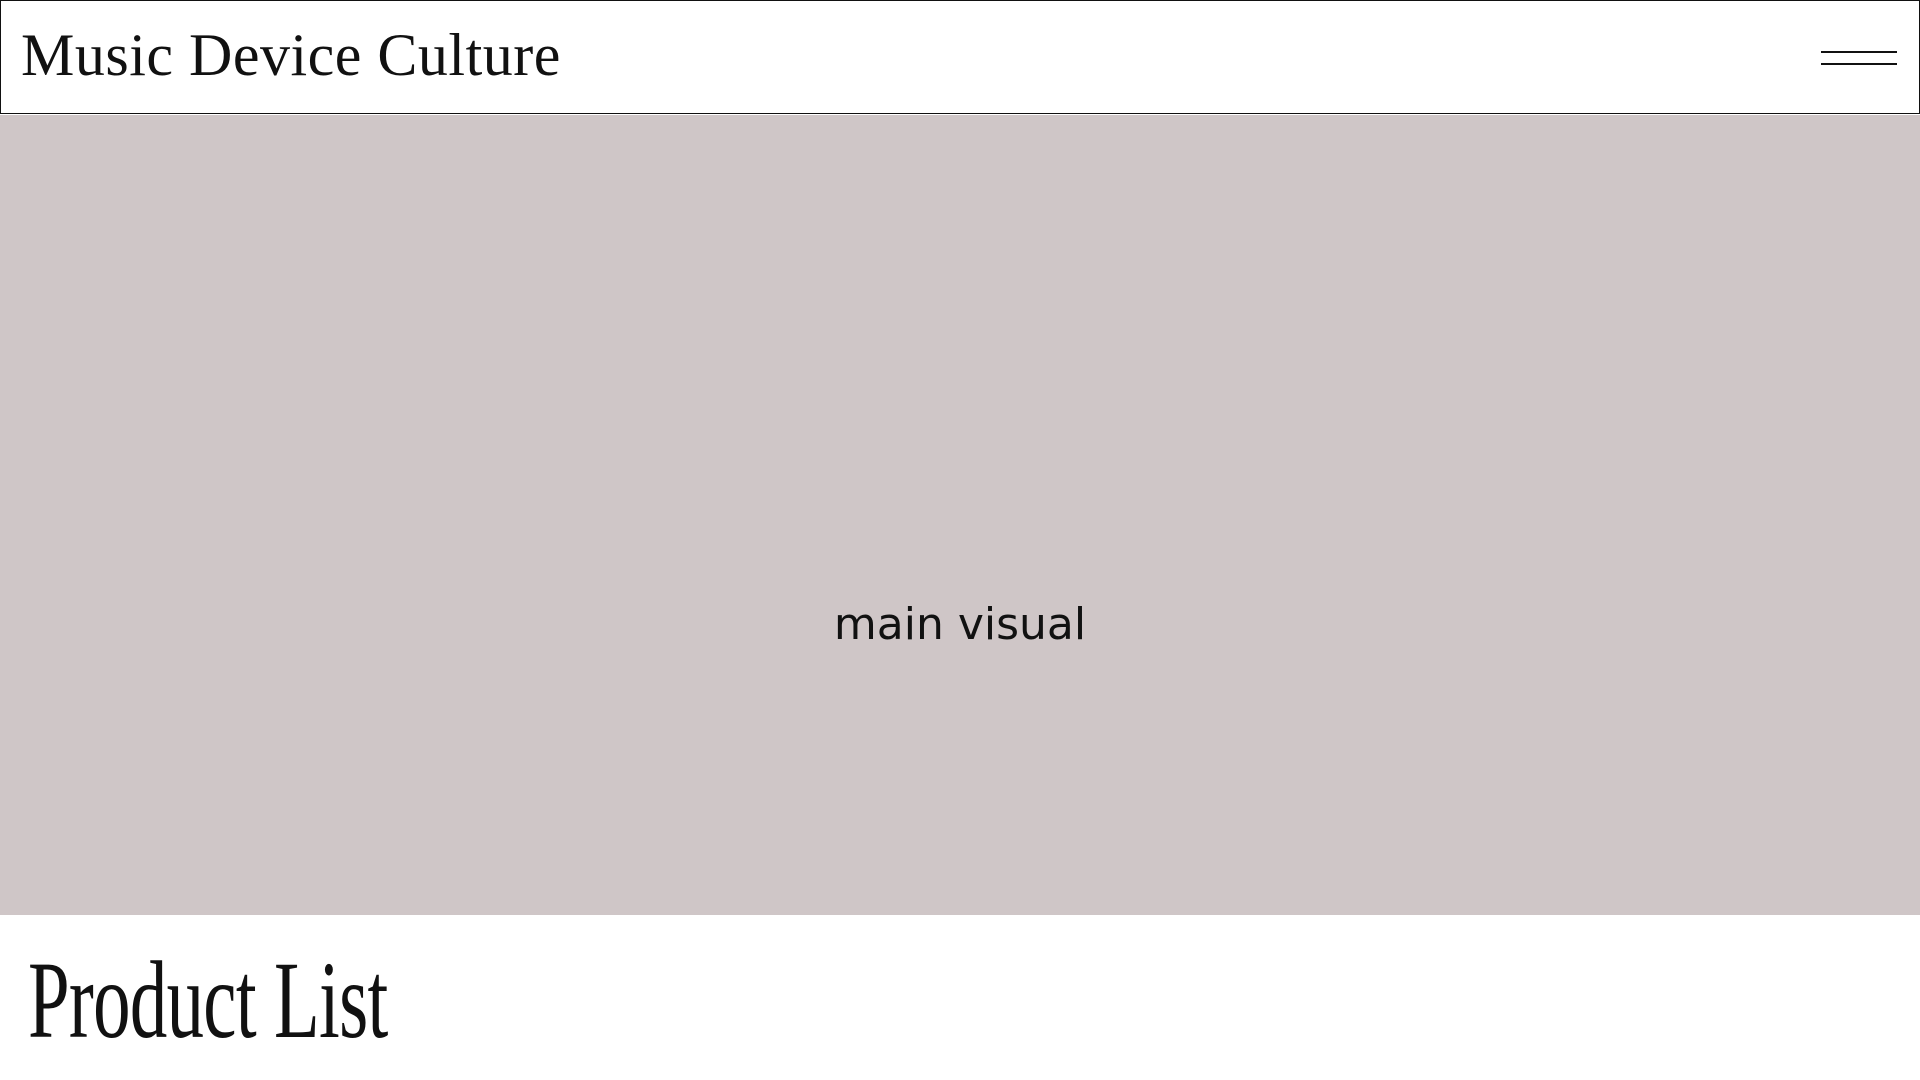  Describe the element at coordinates (291, 55) in the screenshot. I see `site-title: Music Device Culture` at that location.